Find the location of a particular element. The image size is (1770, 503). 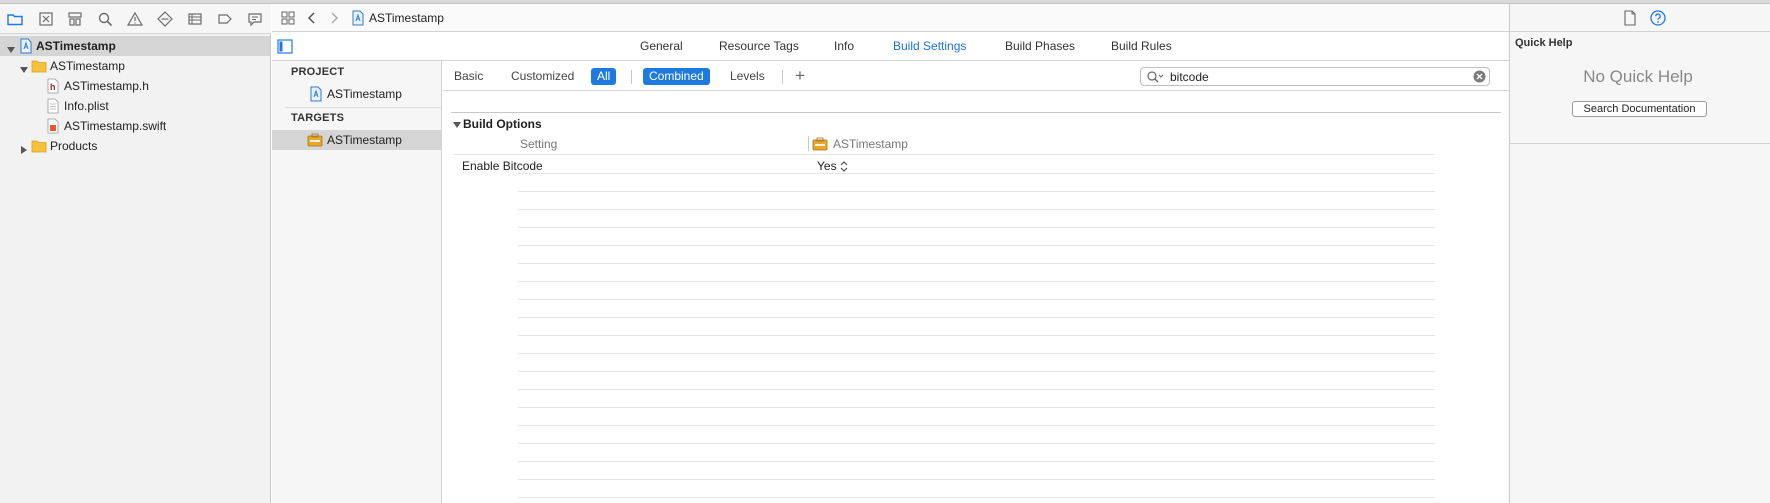

tree-row-products: Products is located at coordinates (135, 146).